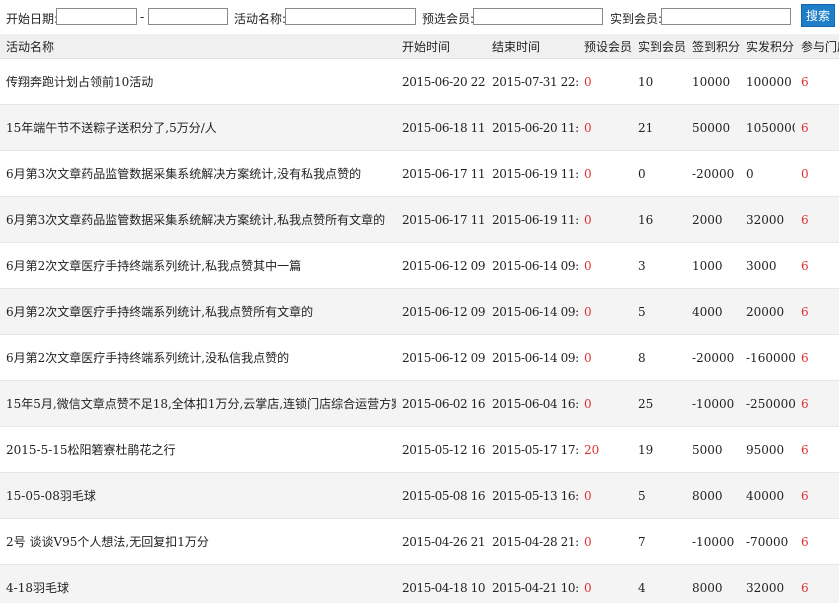  Describe the element at coordinates (713, 81) in the screenshot. I see `checkin-points-cell: 10000` at that location.